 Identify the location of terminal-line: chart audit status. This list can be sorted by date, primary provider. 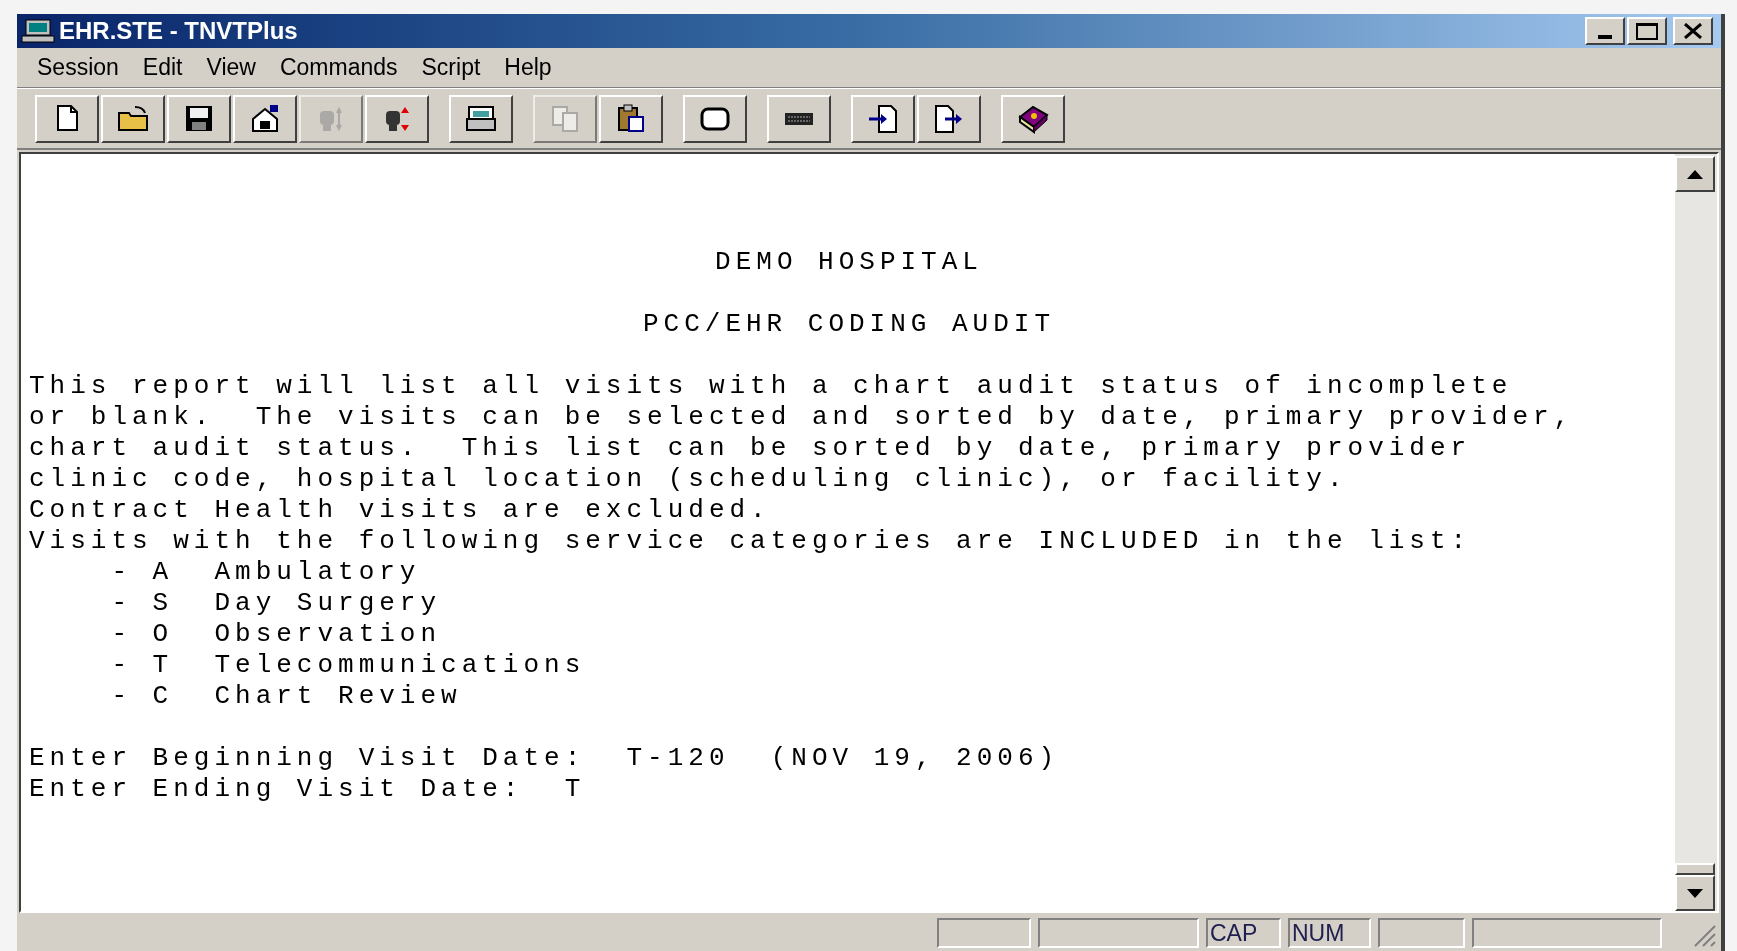
(750, 448).